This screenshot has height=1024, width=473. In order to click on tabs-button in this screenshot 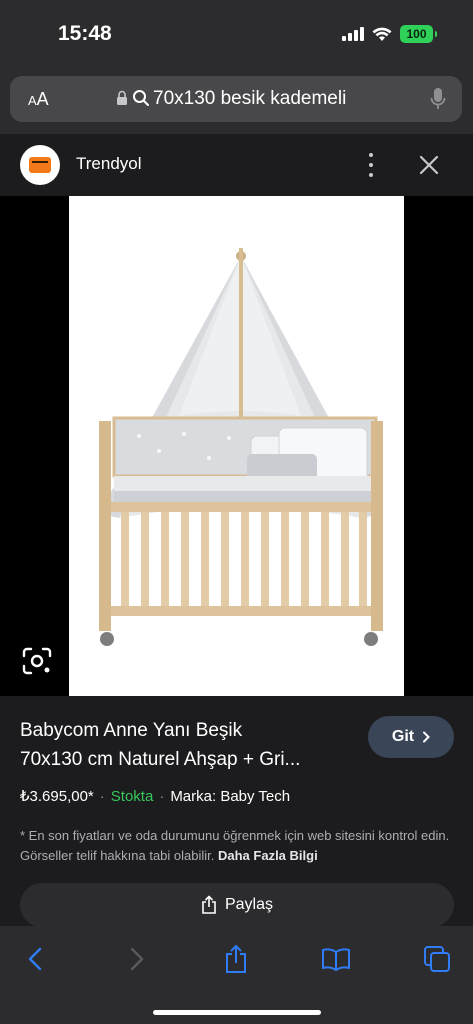, I will do `click(437, 959)`.